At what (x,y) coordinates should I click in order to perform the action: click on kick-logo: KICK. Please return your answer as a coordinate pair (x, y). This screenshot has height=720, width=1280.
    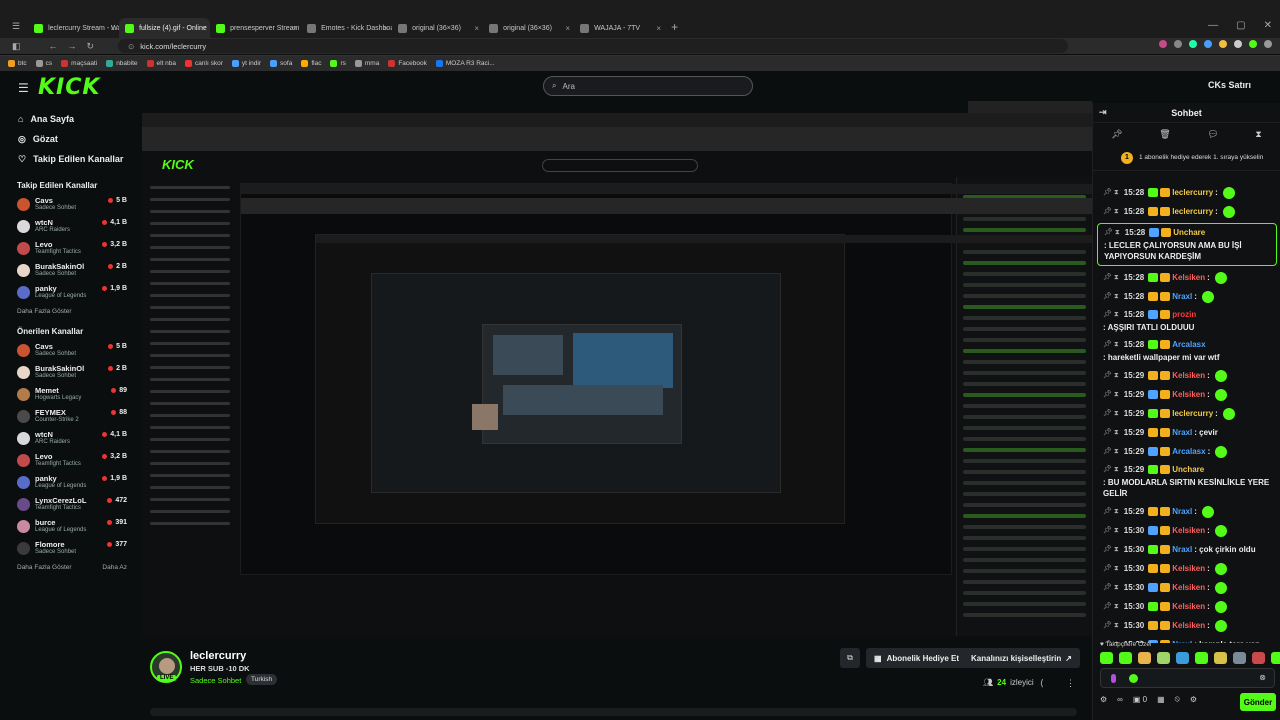
    Looking at the image, I should click on (69, 87).